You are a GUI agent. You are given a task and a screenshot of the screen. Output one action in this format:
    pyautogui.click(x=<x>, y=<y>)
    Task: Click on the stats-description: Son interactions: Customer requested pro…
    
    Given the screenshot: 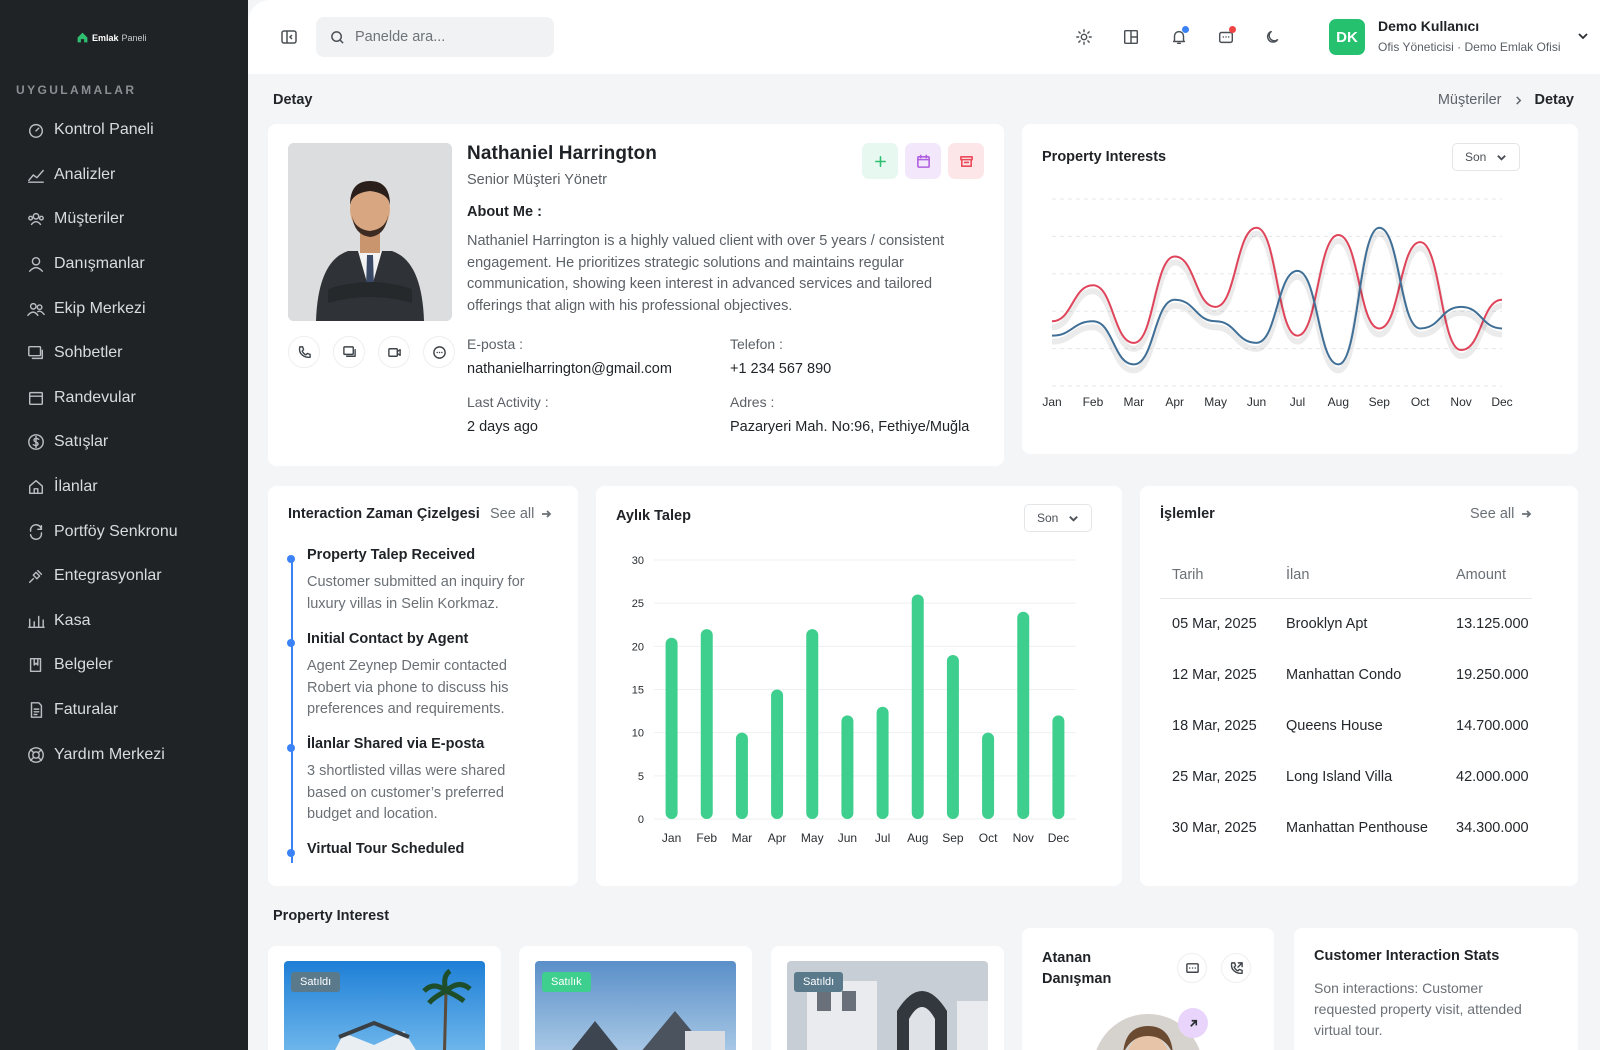 What is the action you would take?
    pyautogui.click(x=1418, y=1009)
    